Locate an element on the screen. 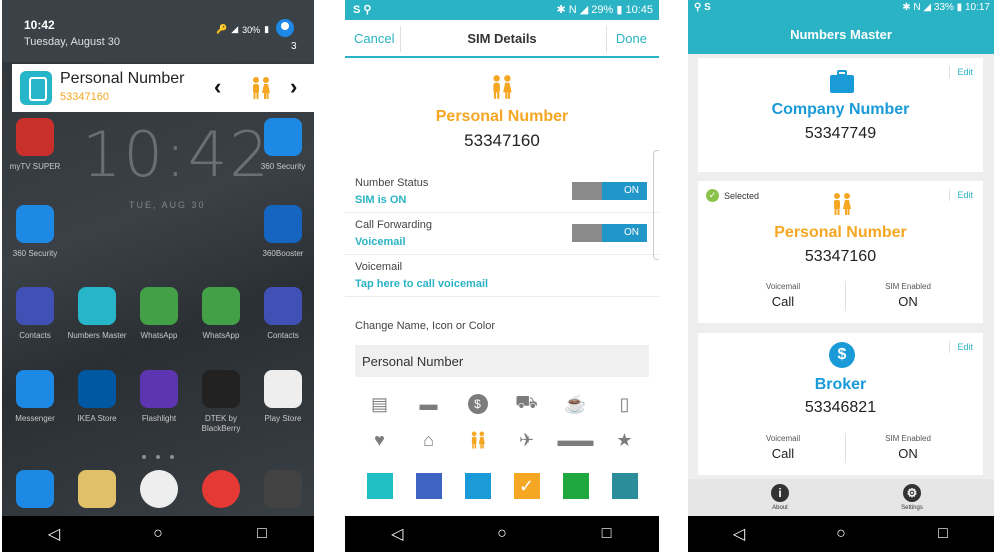 Image resolution: width=994 pixels, height=552 pixels. numbers-master-notification: Personal Number 53347160 ‹ › is located at coordinates (163, 88).